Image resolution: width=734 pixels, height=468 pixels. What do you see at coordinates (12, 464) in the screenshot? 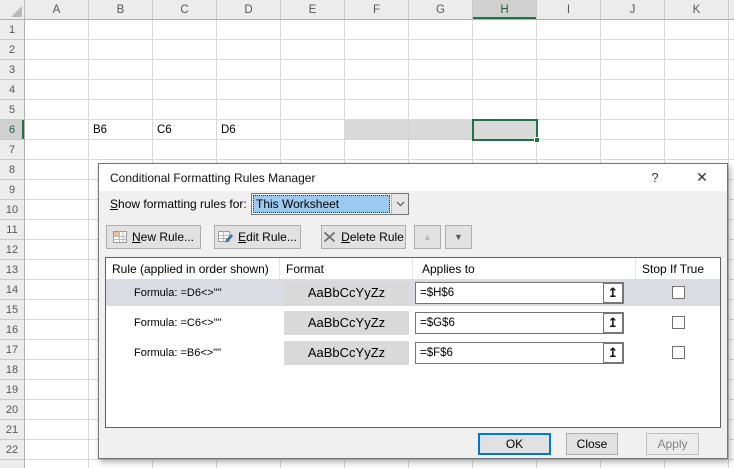
I see `row-header-partial` at bounding box center [12, 464].